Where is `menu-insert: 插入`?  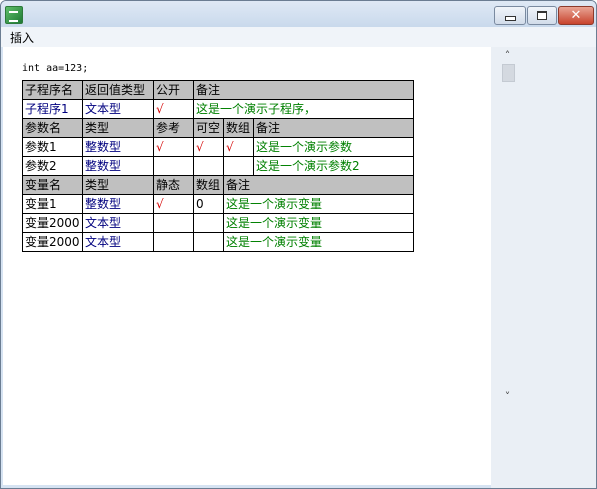
menu-insert: 插入 is located at coordinates (22, 37).